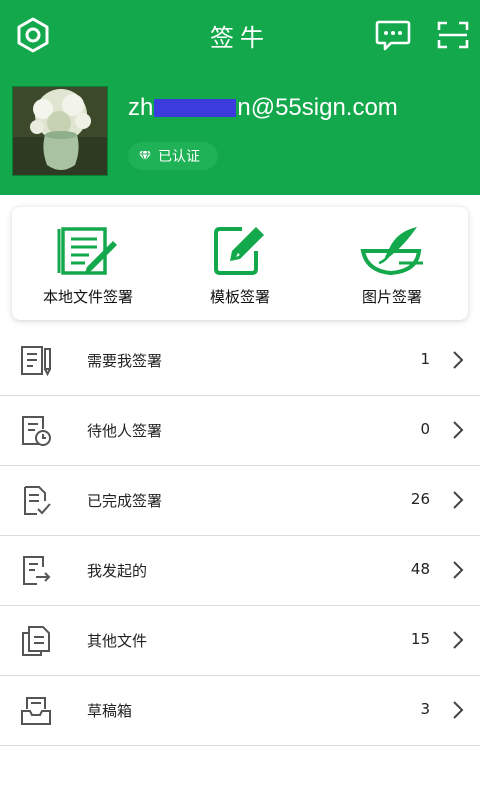  Describe the element at coordinates (37, 500) in the screenshot. I see `document-check-icon` at that location.